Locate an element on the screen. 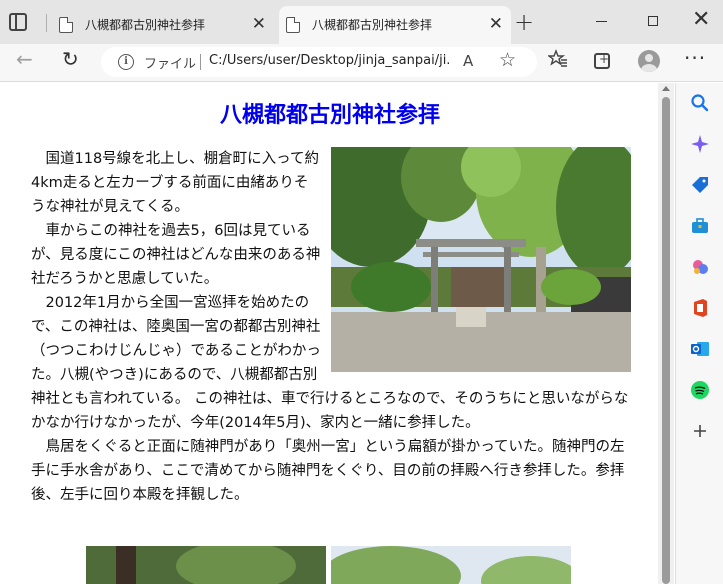 This screenshot has width=723, height=584. window-close-icon: ✕ is located at coordinates (701, 20).